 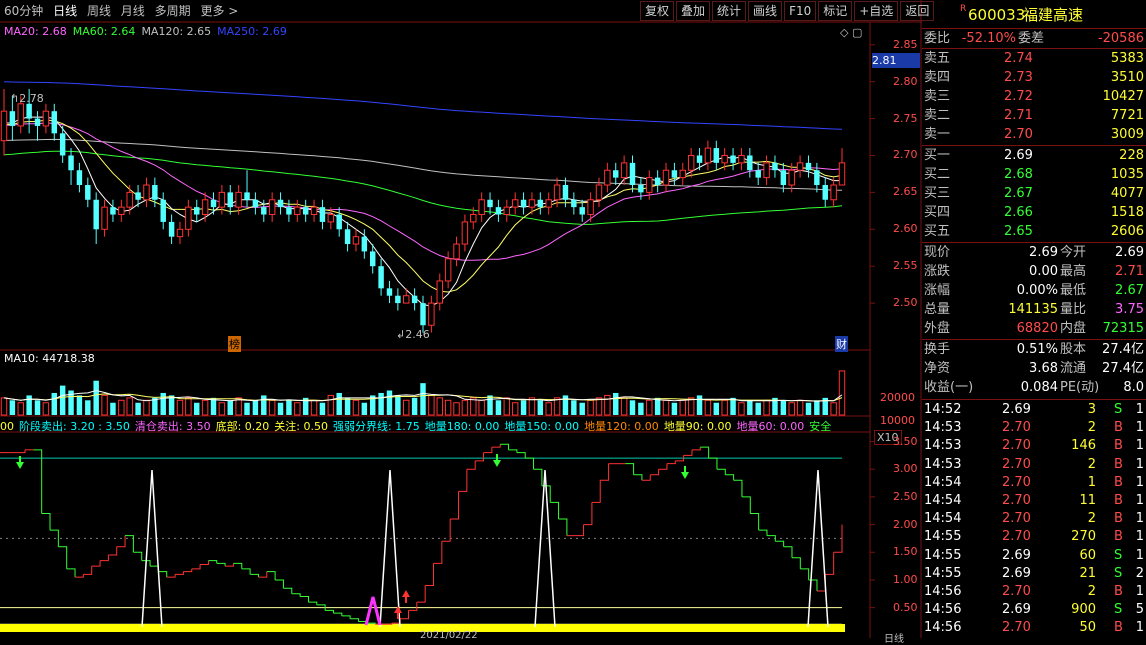 What do you see at coordinates (173, 11) in the screenshot?
I see `period-multi: 多周期` at bounding box center [173, 11].